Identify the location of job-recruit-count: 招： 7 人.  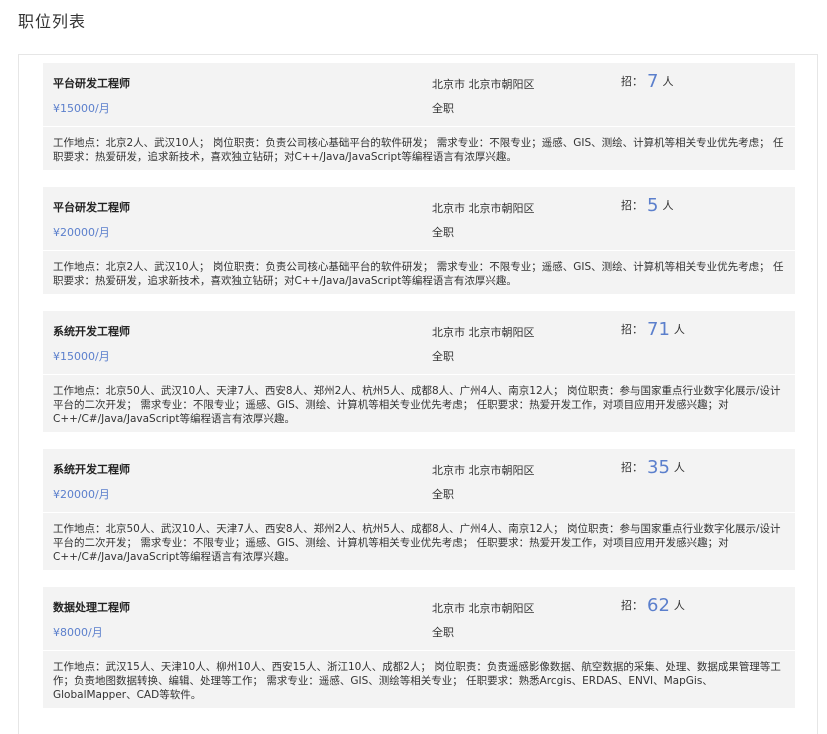
(647, 81).